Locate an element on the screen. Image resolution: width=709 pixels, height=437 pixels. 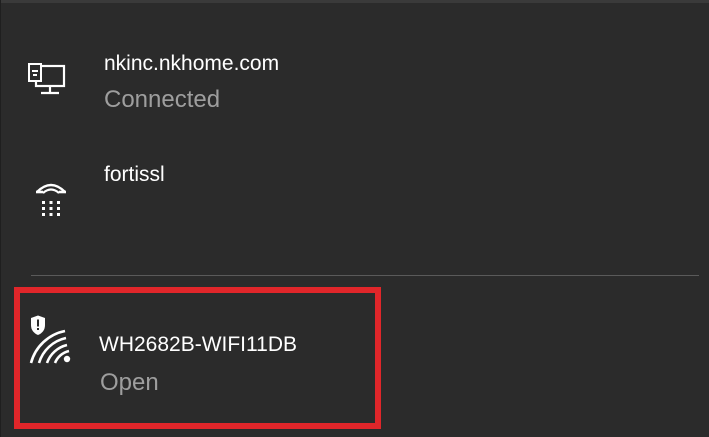
panel-top-edge is located at coordinates (355, 1).